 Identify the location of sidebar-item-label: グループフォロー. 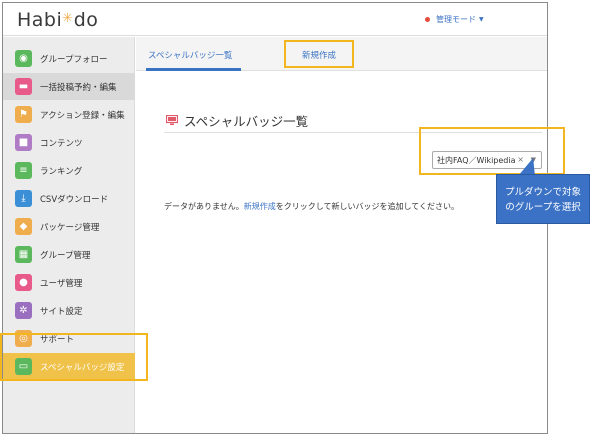
(74, 59).